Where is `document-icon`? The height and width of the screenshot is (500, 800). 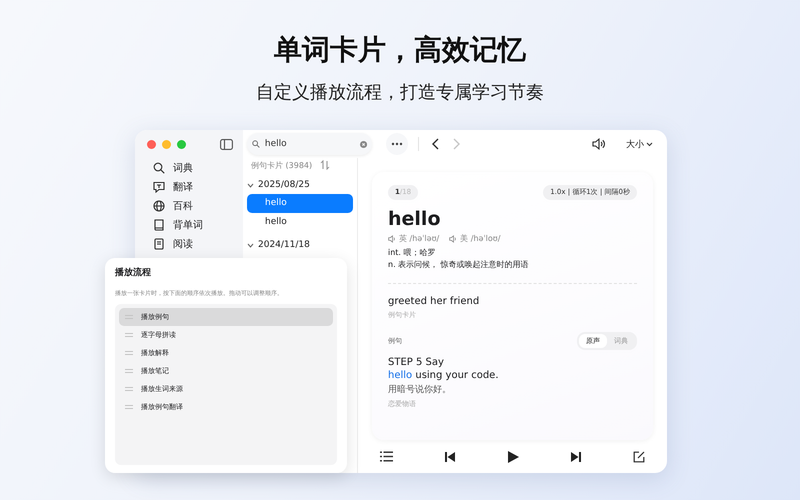 document-icon is located at coordinates (159, 244).